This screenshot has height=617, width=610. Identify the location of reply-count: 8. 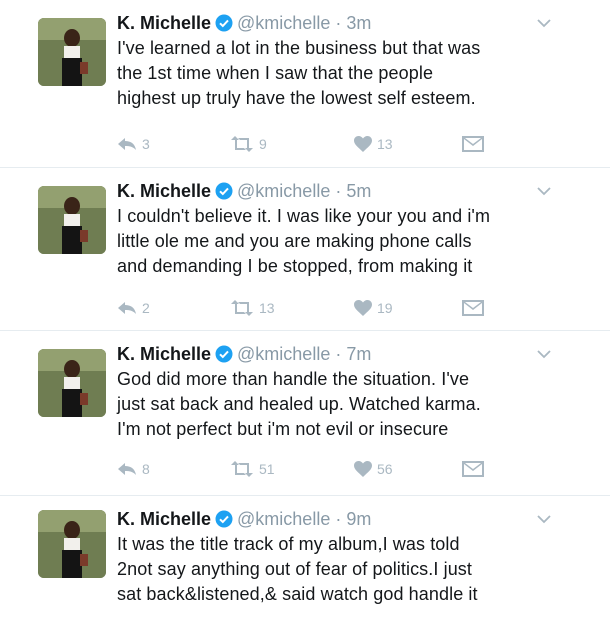
(146, 469).